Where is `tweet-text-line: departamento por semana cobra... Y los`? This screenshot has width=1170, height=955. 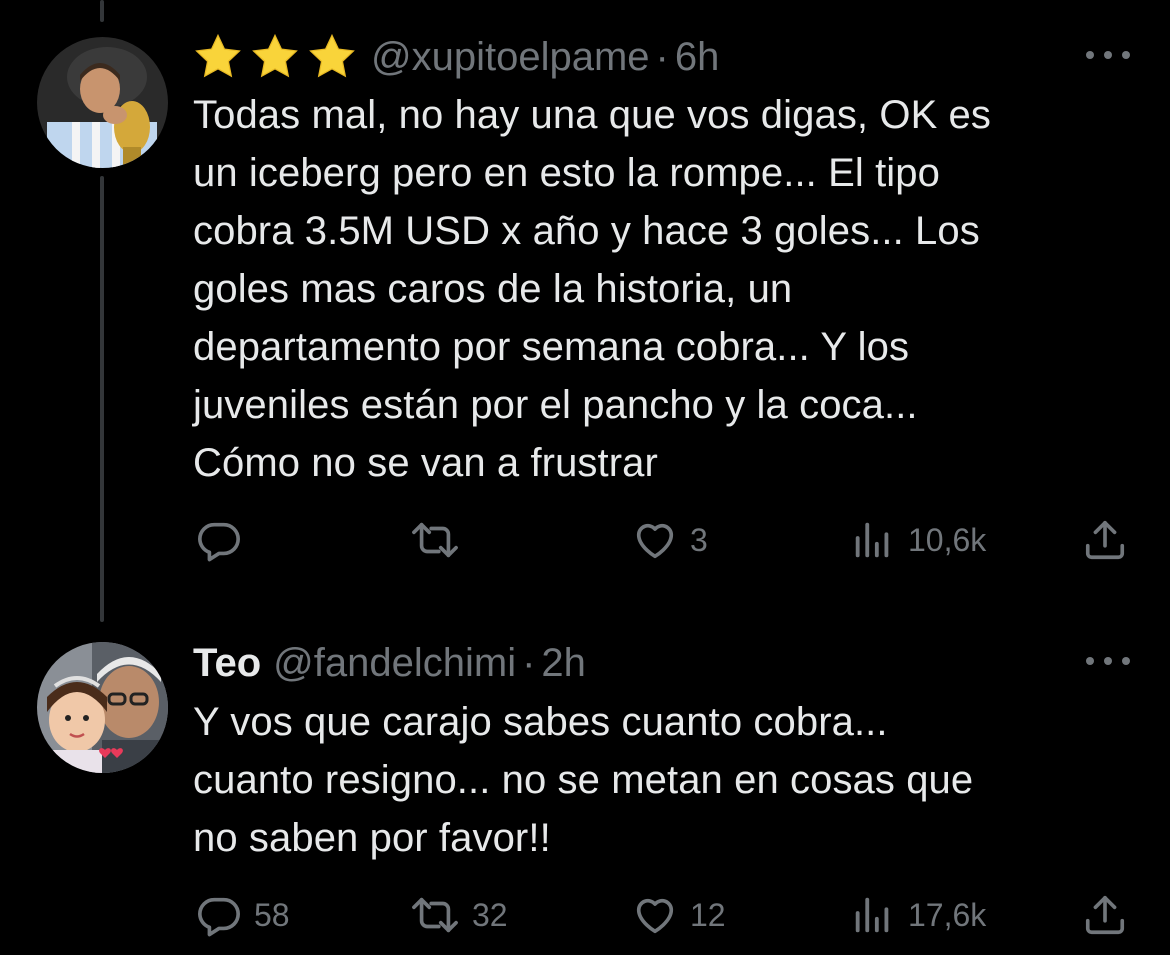
tweet-text-line: departamento por semana cobra... Y los is located at coordinates (551, 347).